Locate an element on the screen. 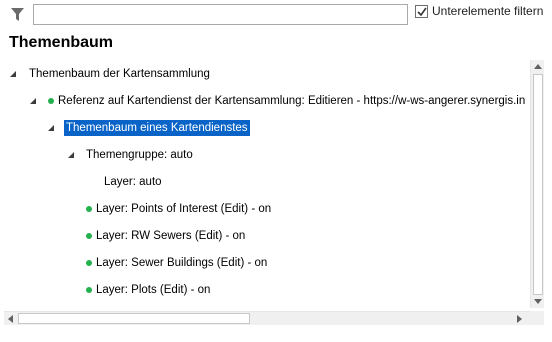 This screenshot has width=552, height=342. tree-node-label: Layer: Plots (Edit) - on is located at coordinates (153, 290).